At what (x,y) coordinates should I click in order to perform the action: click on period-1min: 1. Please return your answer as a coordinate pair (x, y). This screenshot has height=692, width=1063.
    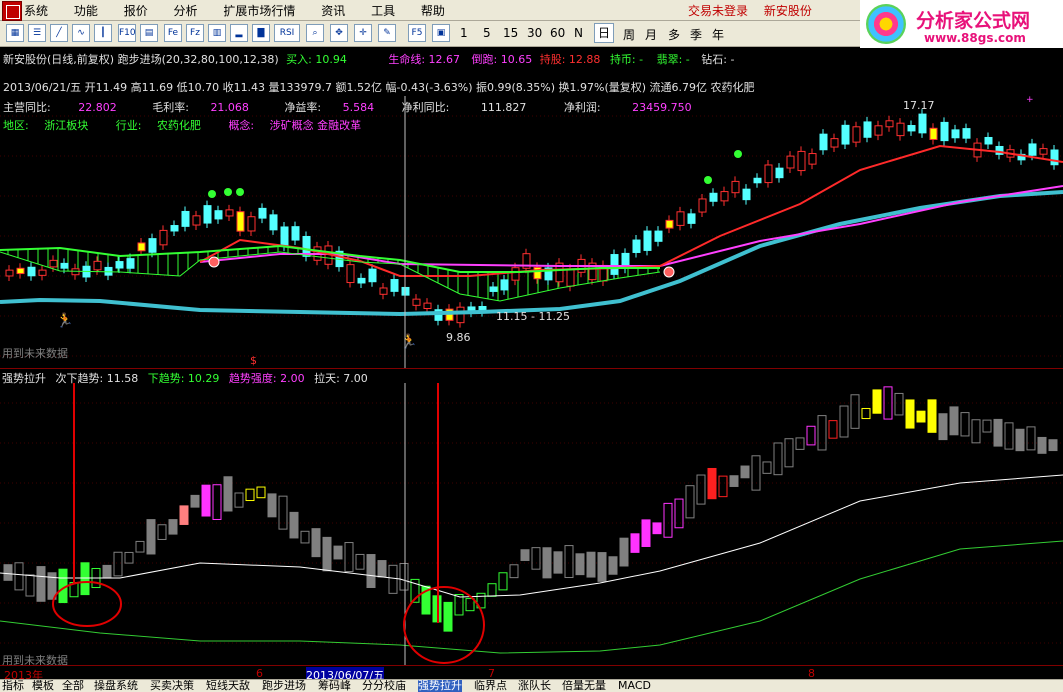
    Looking at the image, I should click on (464, 33).